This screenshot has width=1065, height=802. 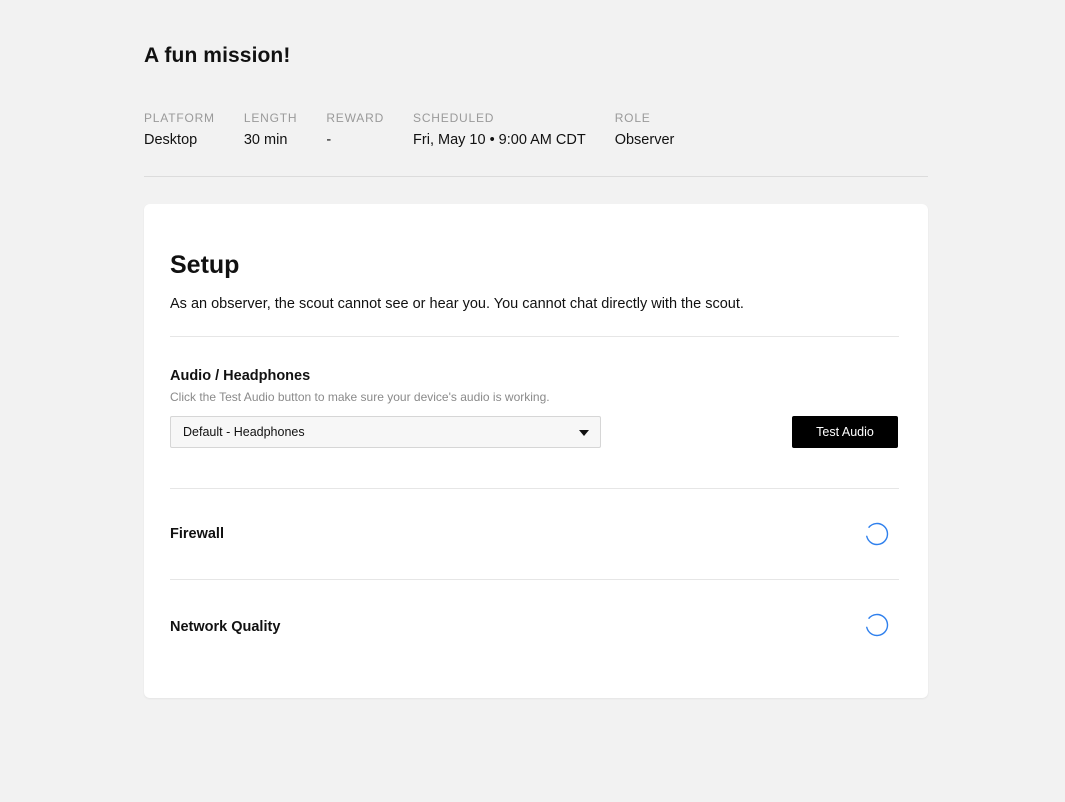 I want to click on meta-value: Fri, May 10 • 9:00 AM CDT, so click(x=499, y=140).